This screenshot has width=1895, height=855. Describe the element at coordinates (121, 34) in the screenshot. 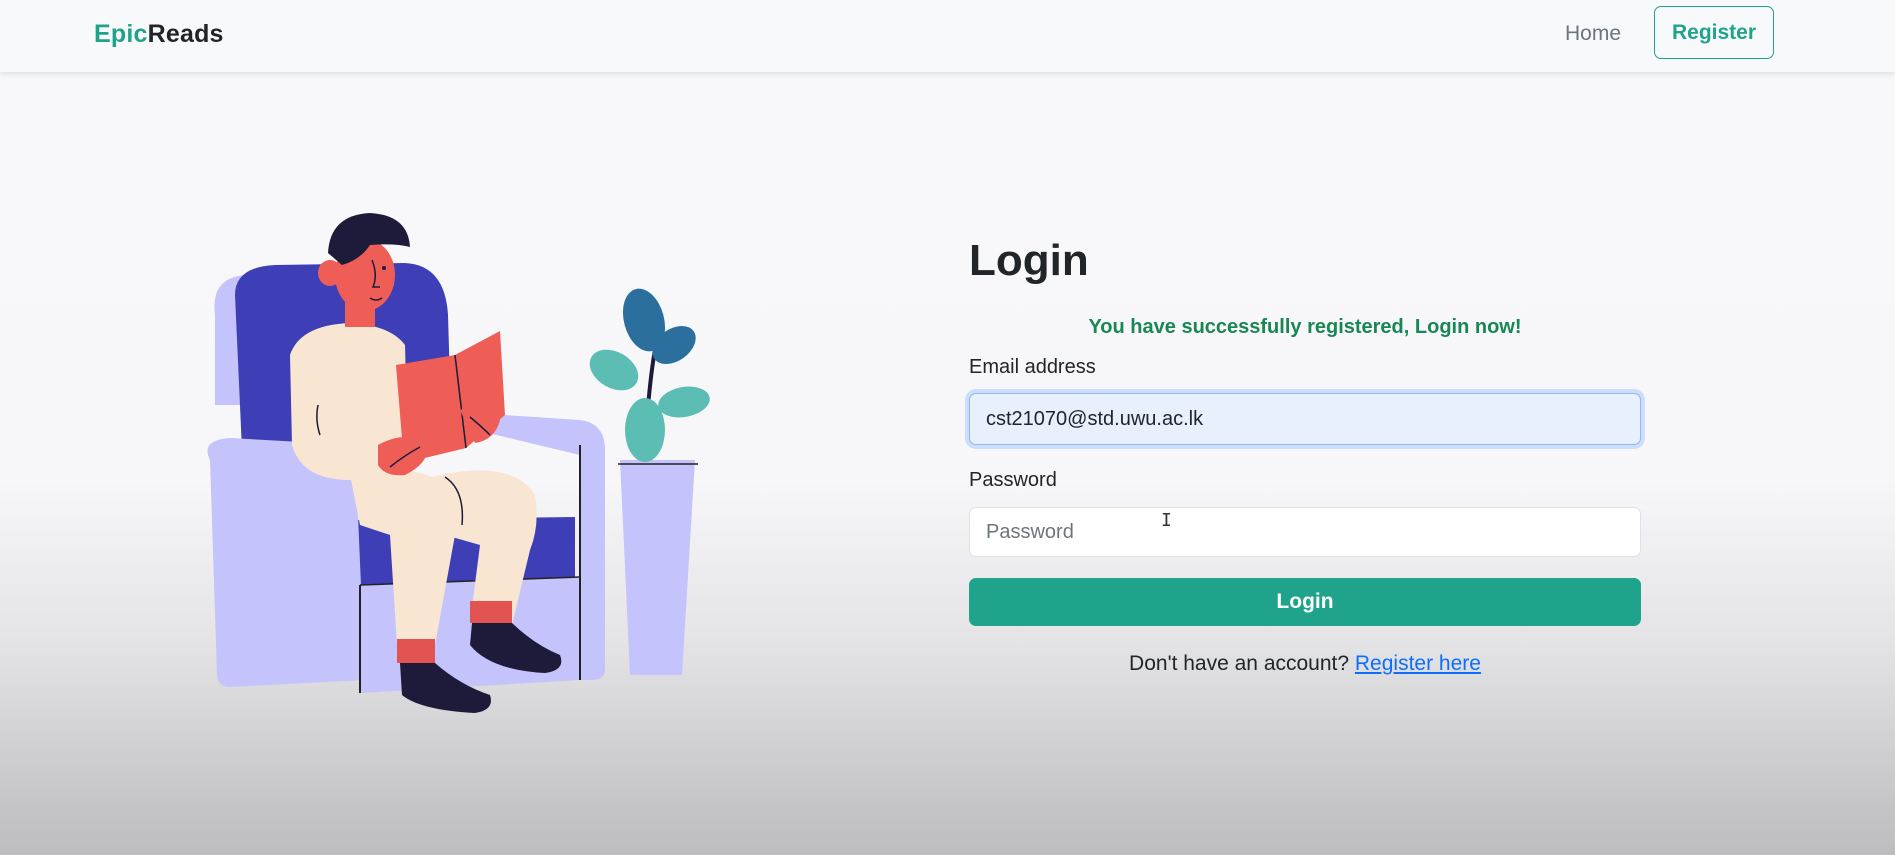

I see `brand-part-epic: Epic` at that location.